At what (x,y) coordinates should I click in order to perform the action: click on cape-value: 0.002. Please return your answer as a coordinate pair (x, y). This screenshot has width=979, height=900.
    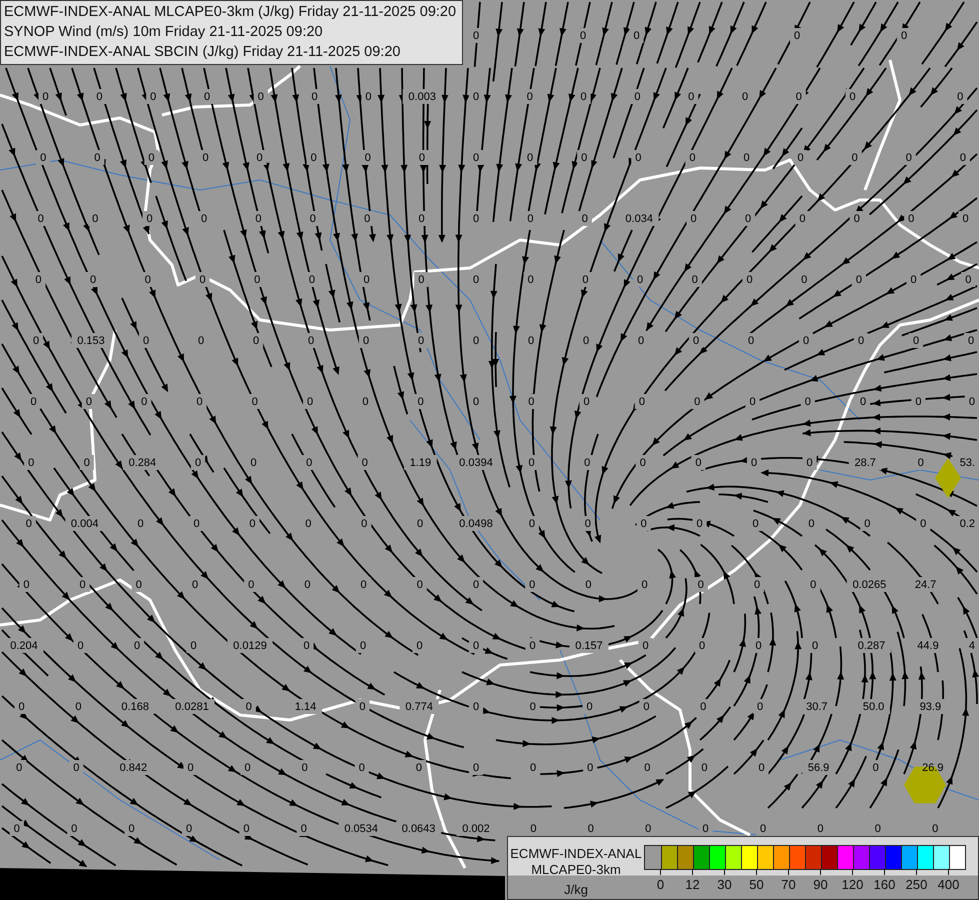
    Looking at the image, I should click on (476, 829).